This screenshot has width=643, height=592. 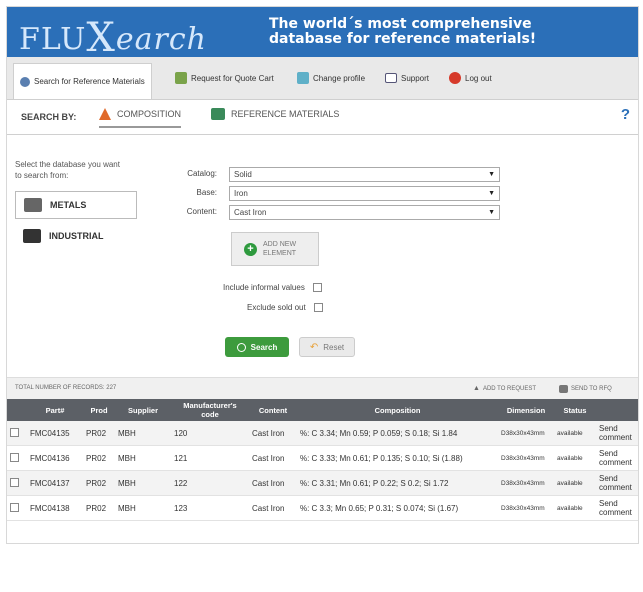 What do you see at coordinates (55, 433) in the screenshot?
I see `part-number-link: FMC04135` at bounding box center [55, 433].